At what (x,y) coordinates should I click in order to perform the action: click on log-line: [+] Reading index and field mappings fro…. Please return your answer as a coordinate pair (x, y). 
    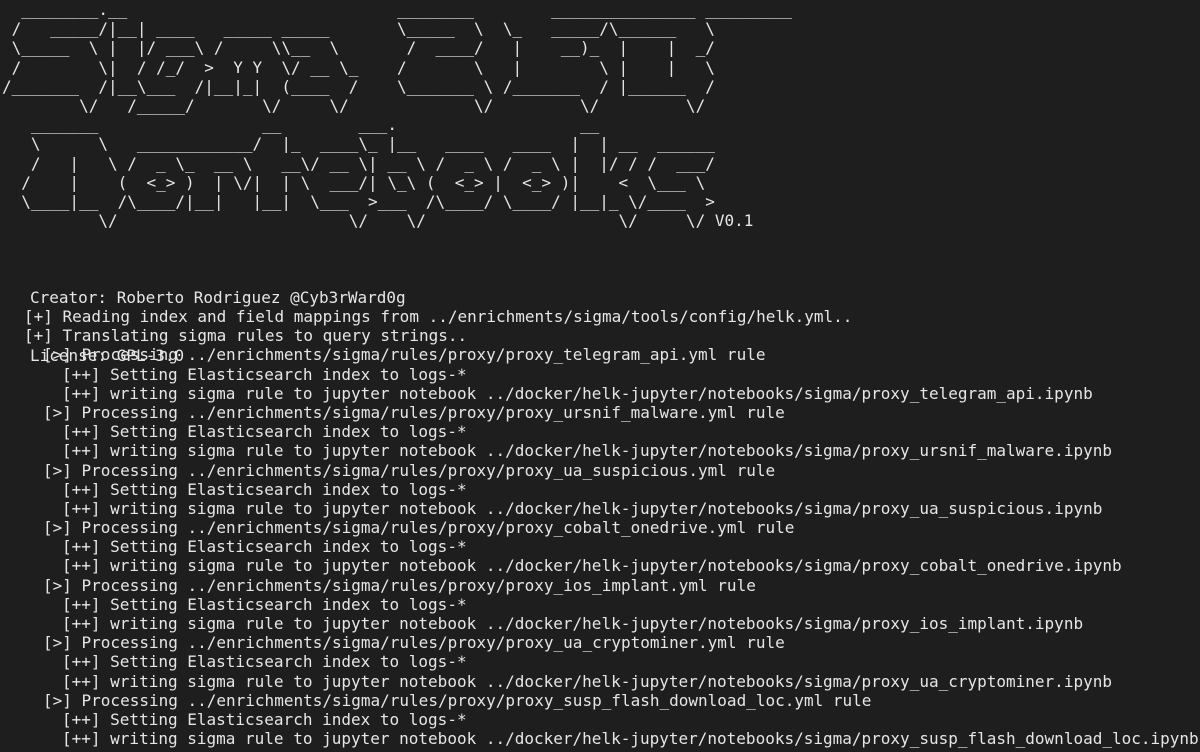
    Looking at the image, I should click on (438, 316).